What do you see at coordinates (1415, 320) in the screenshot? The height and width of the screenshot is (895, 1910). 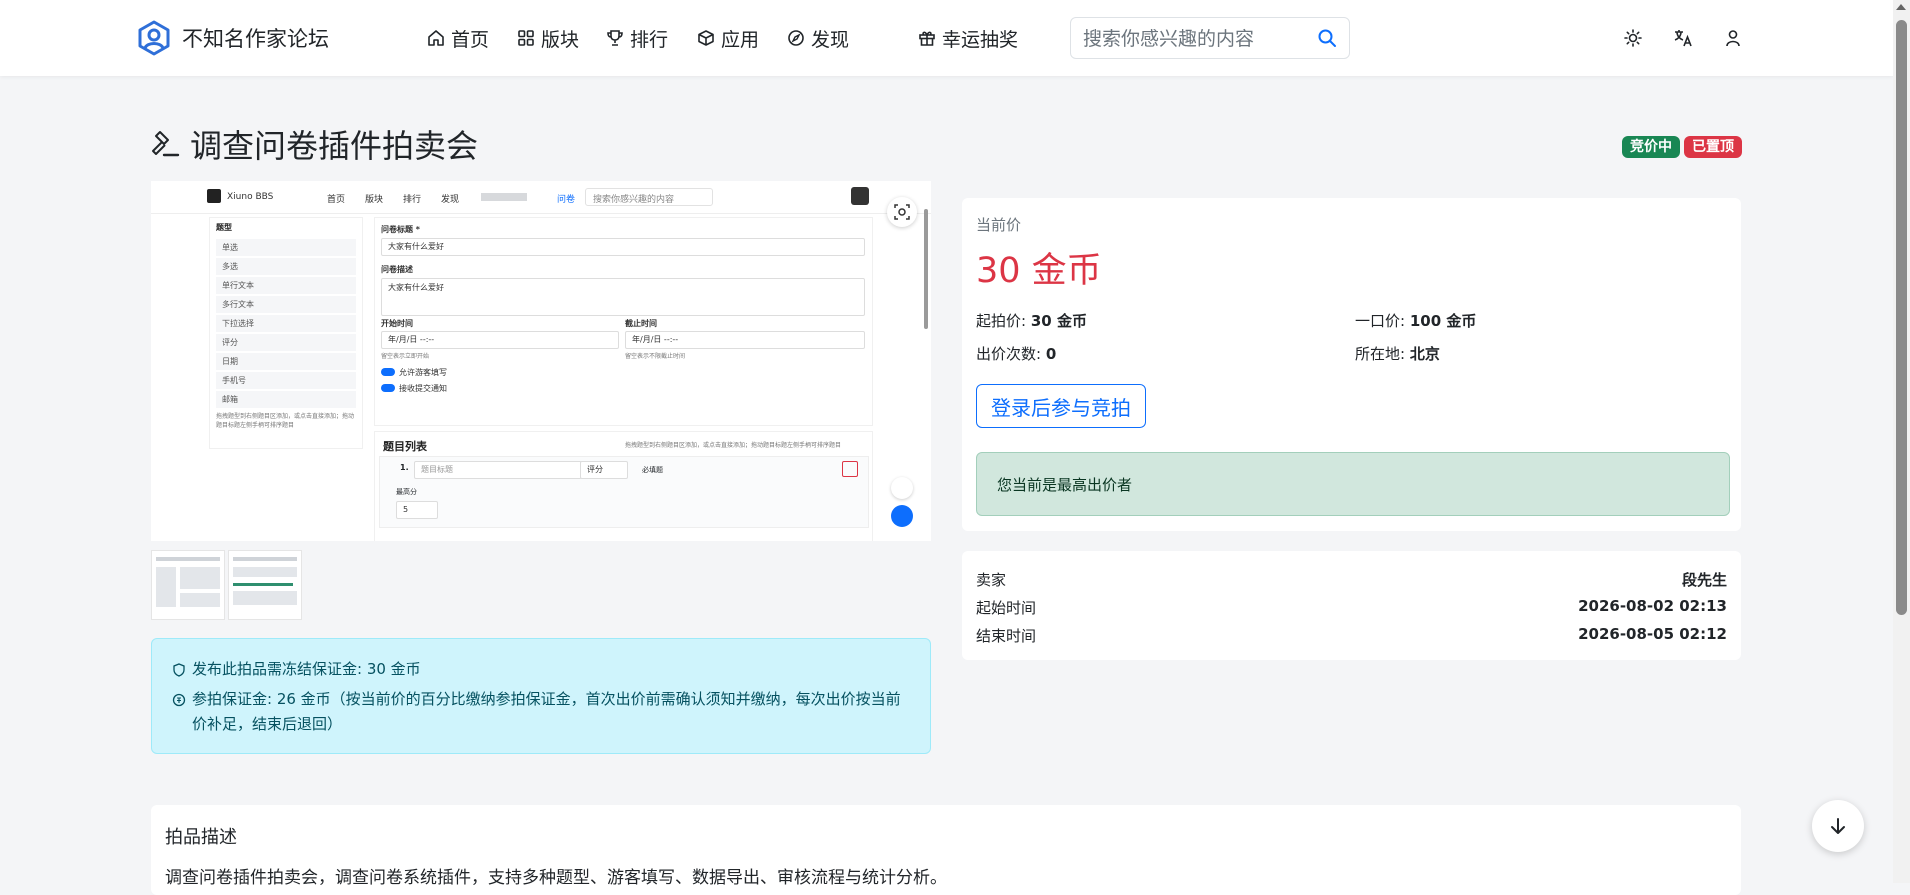 I see `buyout-price: 一口价: 100 金币` at bounding box center [1415, 320].